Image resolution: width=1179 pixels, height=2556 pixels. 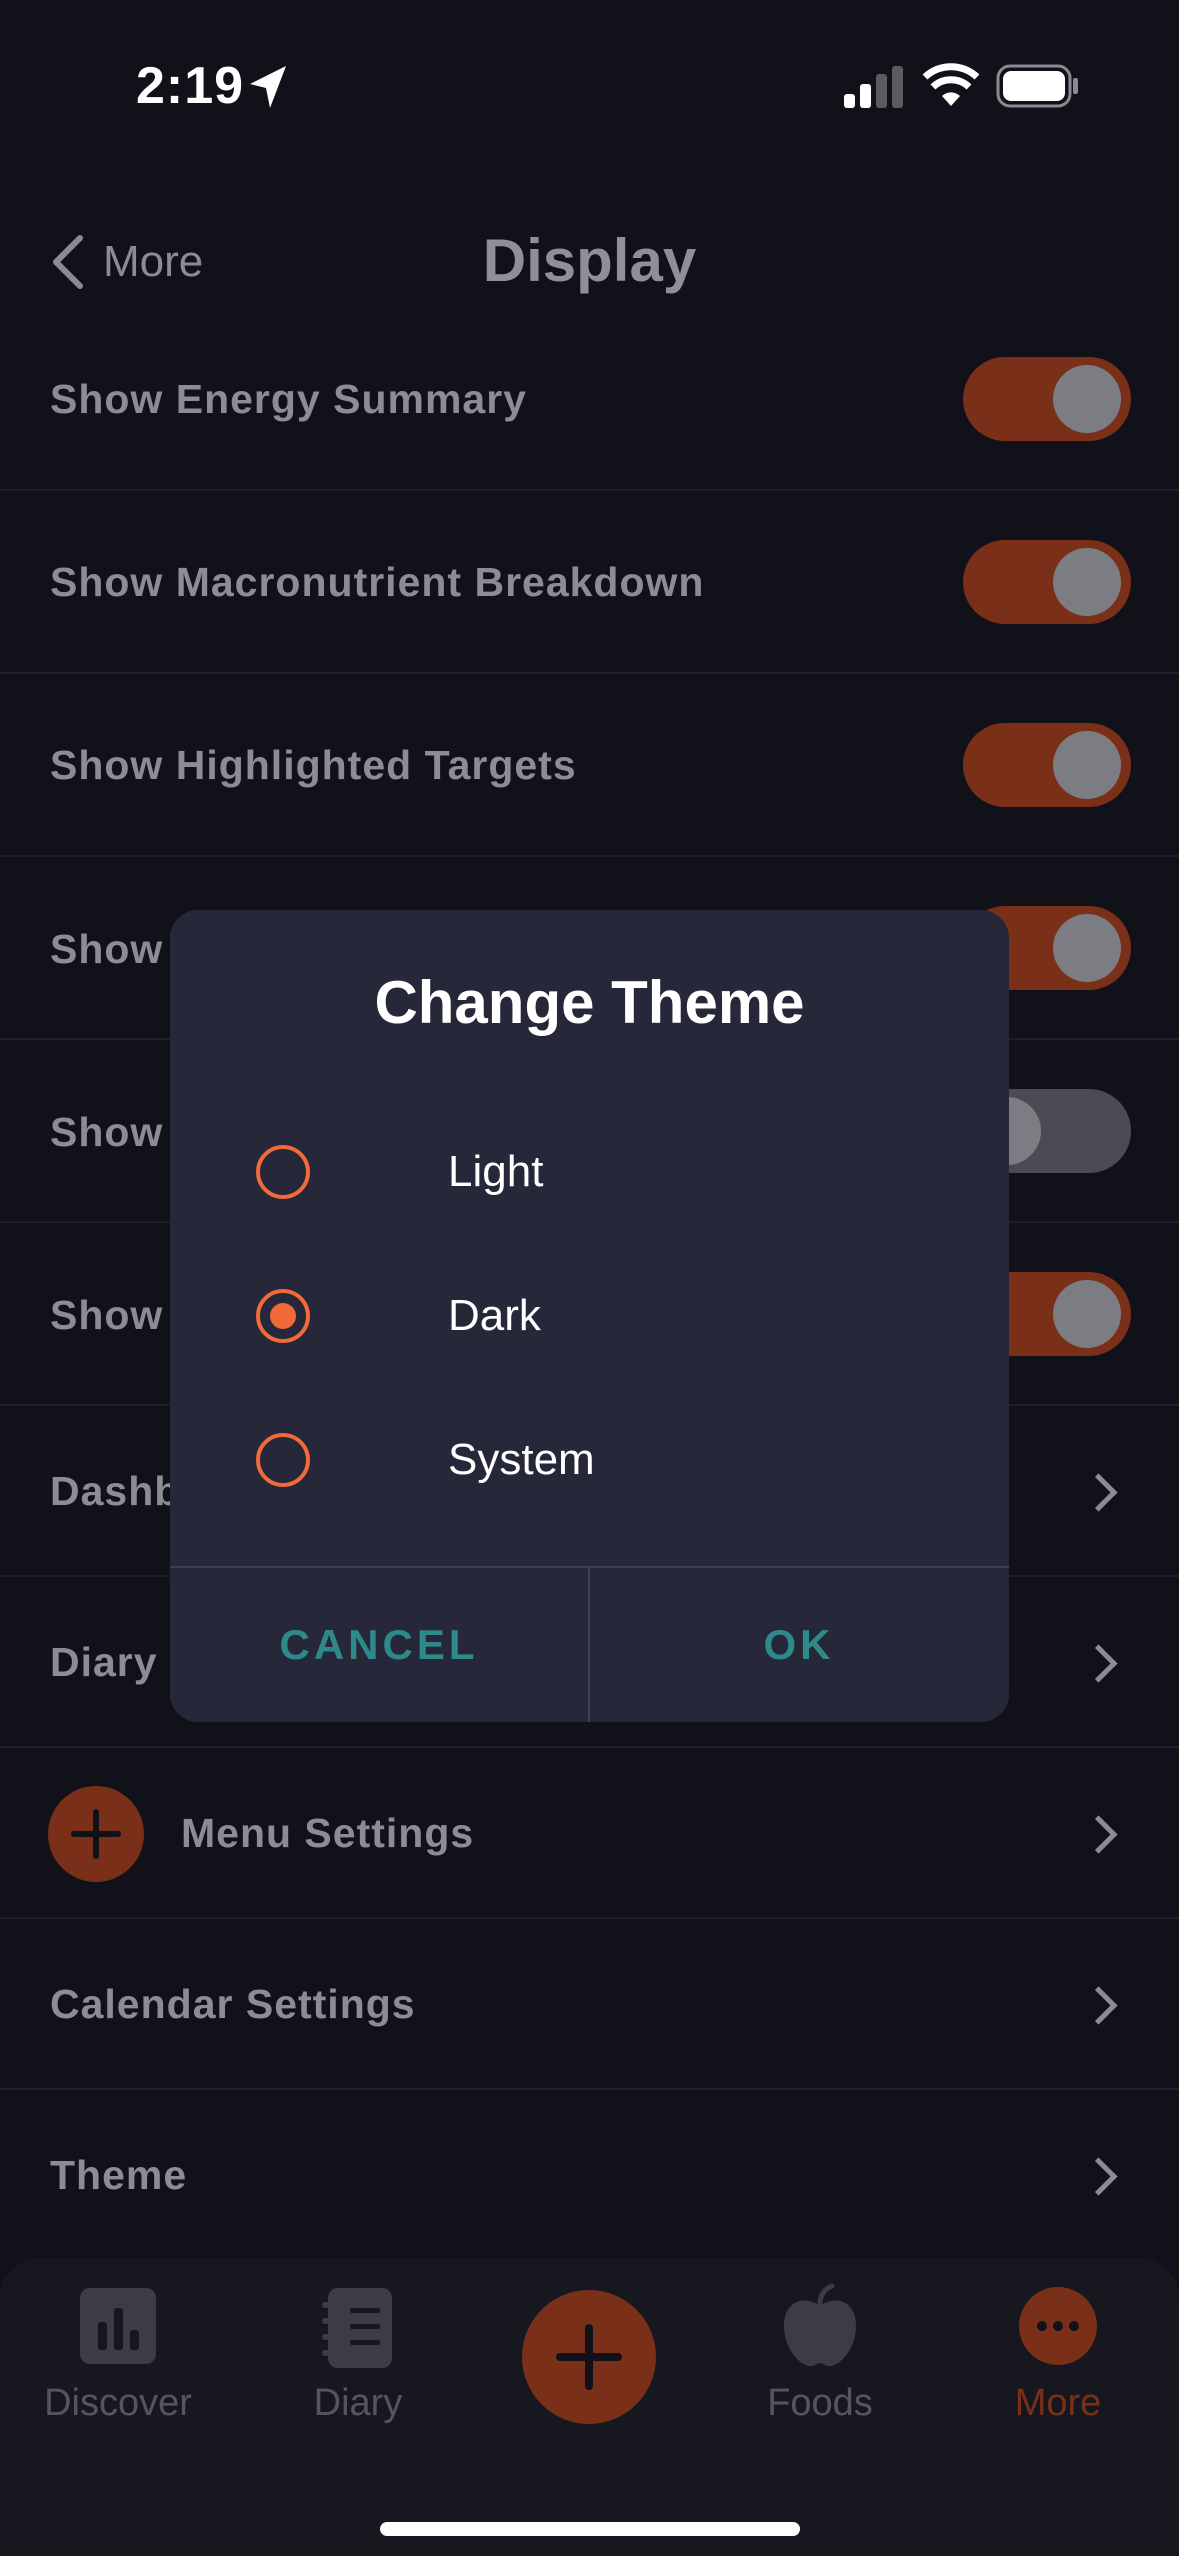 What do you see at coordinates (379, 1645) in the screenshot?
I see `cancel-button: CANCEL` at bounding box center [379, 1645].